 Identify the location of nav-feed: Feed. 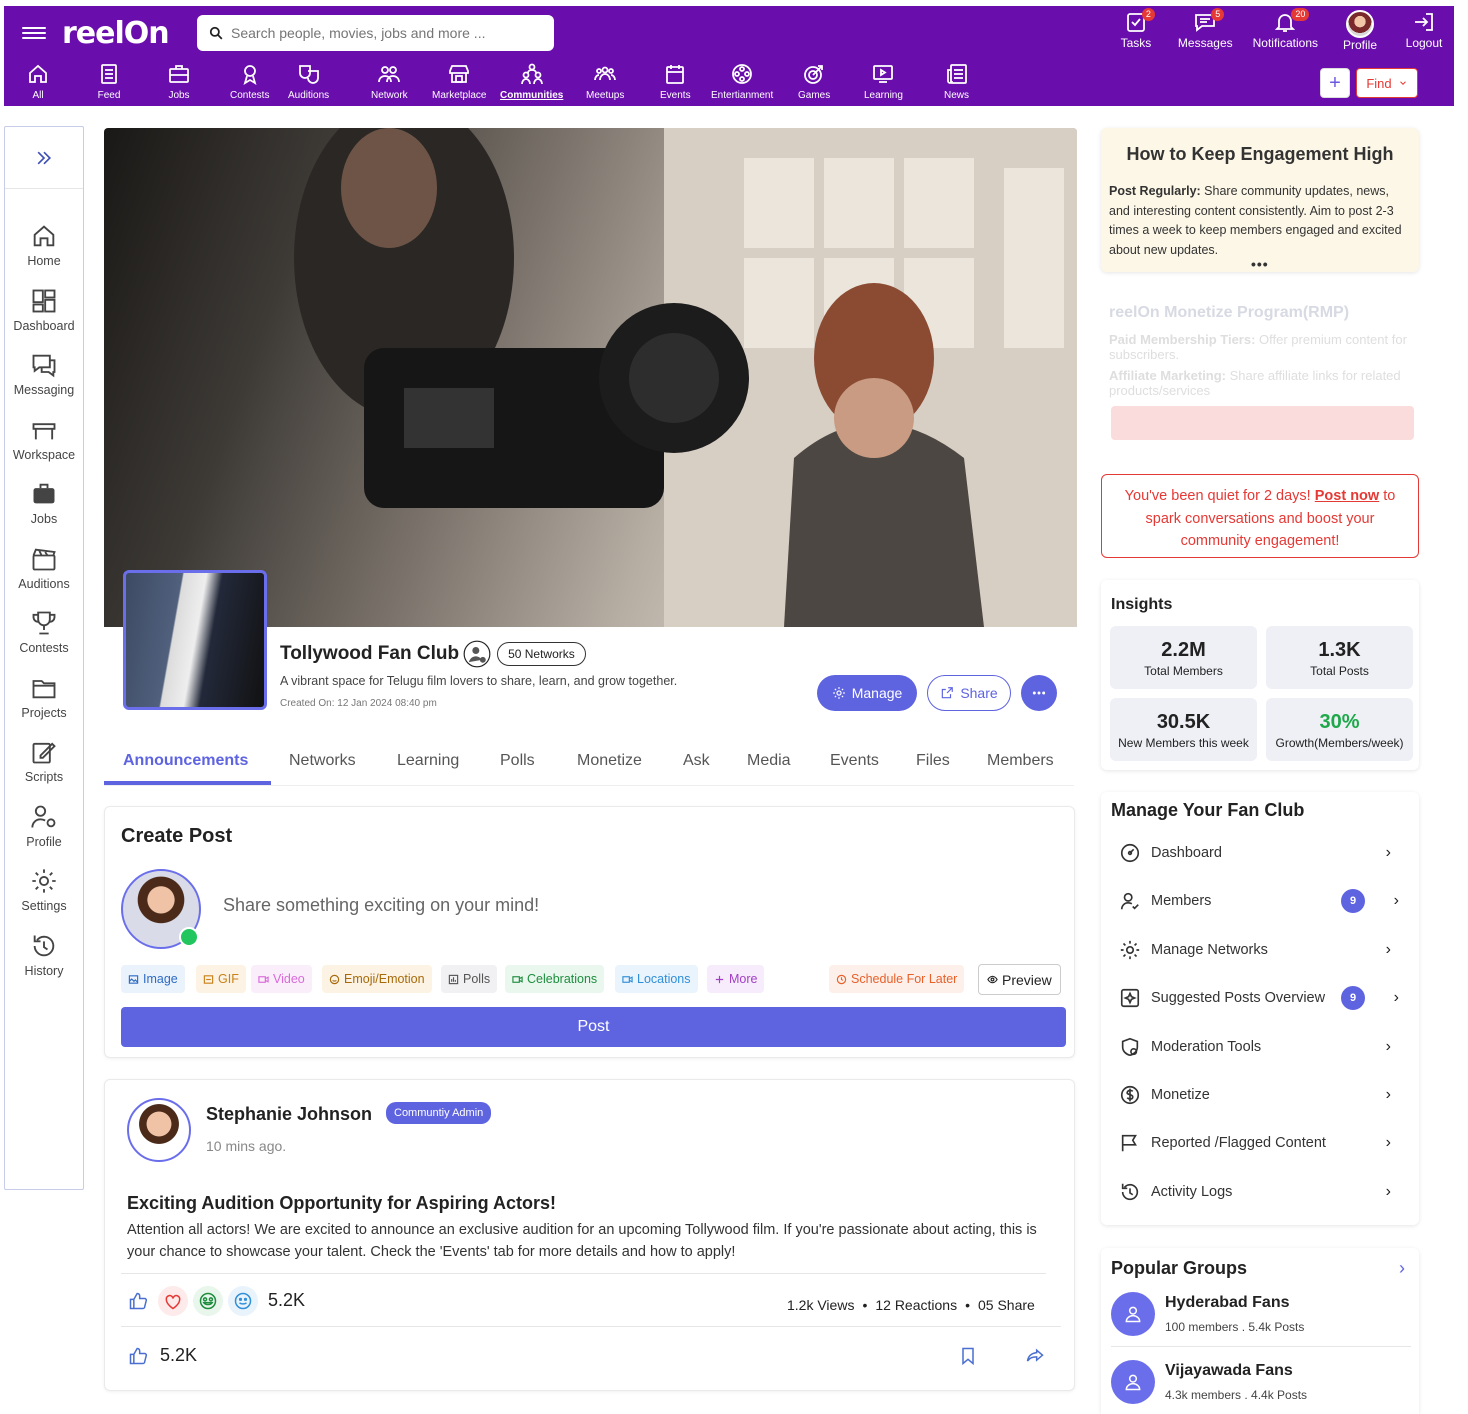
(109, 81).